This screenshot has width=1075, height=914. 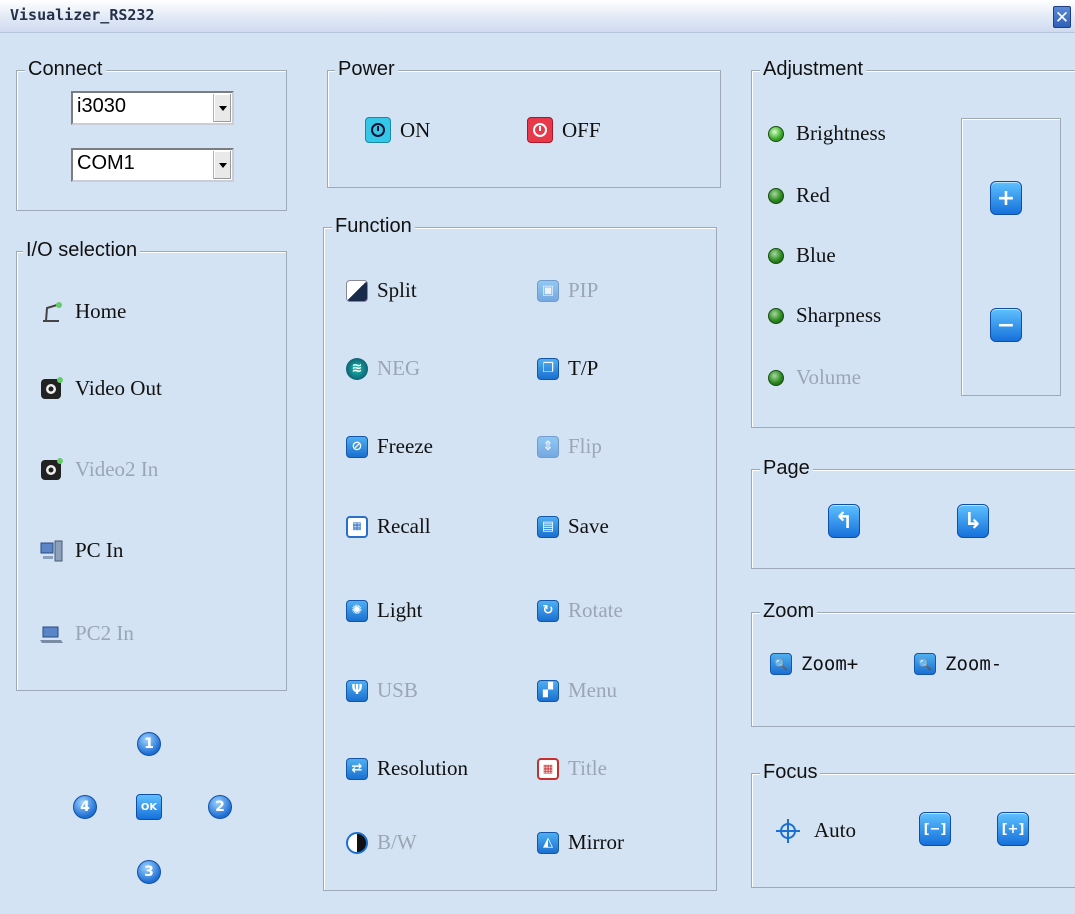 I want to click on power-off-button: OFF, so click(x=564, y=130).